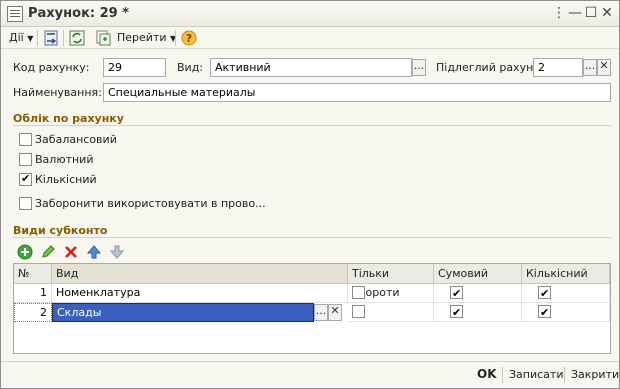 The height and width of the screenshot is (389, 620). Describe the element at coordinates (478, 274) in the screenshot. I see `column-header-sum: Сумовий` at that location.